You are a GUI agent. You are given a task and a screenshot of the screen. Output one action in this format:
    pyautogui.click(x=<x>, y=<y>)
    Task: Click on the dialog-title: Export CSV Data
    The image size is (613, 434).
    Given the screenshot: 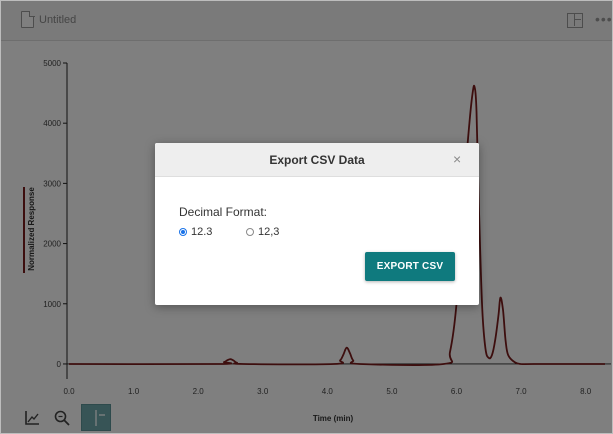 What is the action you would take?
    pyautogui.click(x=317, y=160)
    